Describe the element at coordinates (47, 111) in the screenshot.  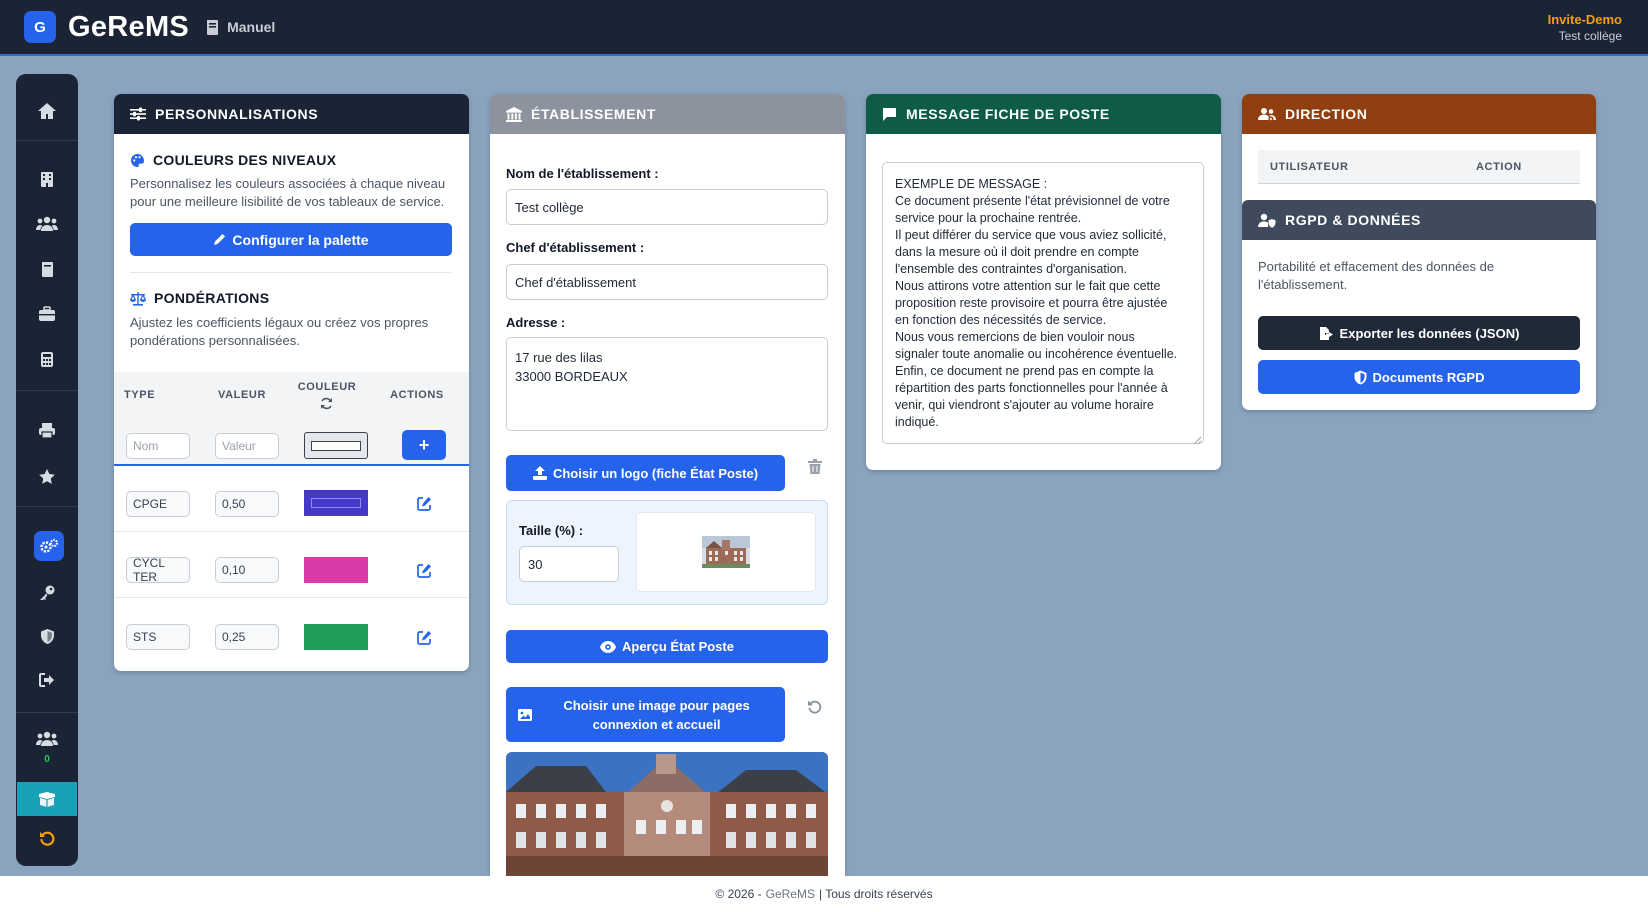
I see `home-icon` at that location.